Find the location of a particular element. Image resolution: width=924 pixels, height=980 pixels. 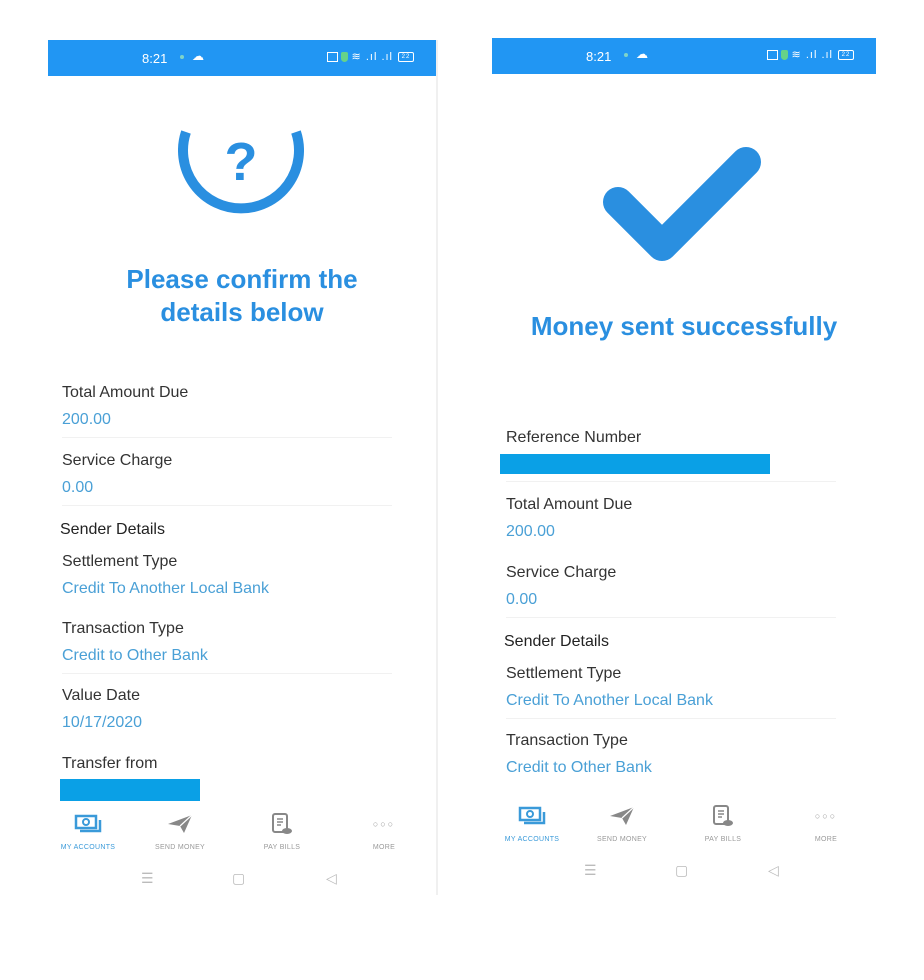

title-line-1: Please confirm the is located at coordinates (242, 279).